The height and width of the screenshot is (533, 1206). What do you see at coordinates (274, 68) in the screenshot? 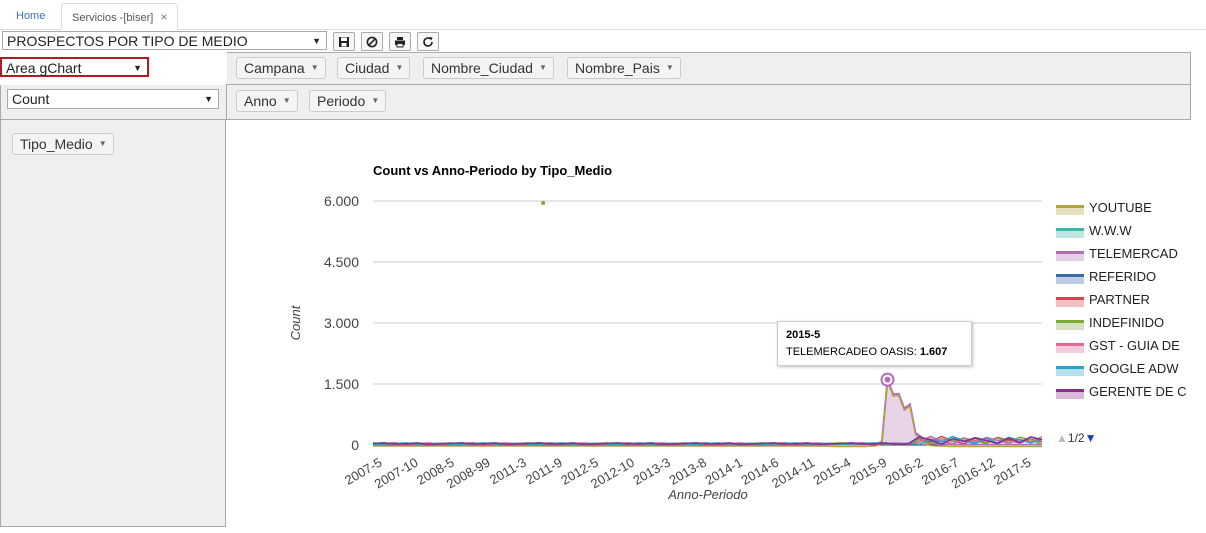
I see `field-pill-label: Campana` at bounding box center [274, 68].